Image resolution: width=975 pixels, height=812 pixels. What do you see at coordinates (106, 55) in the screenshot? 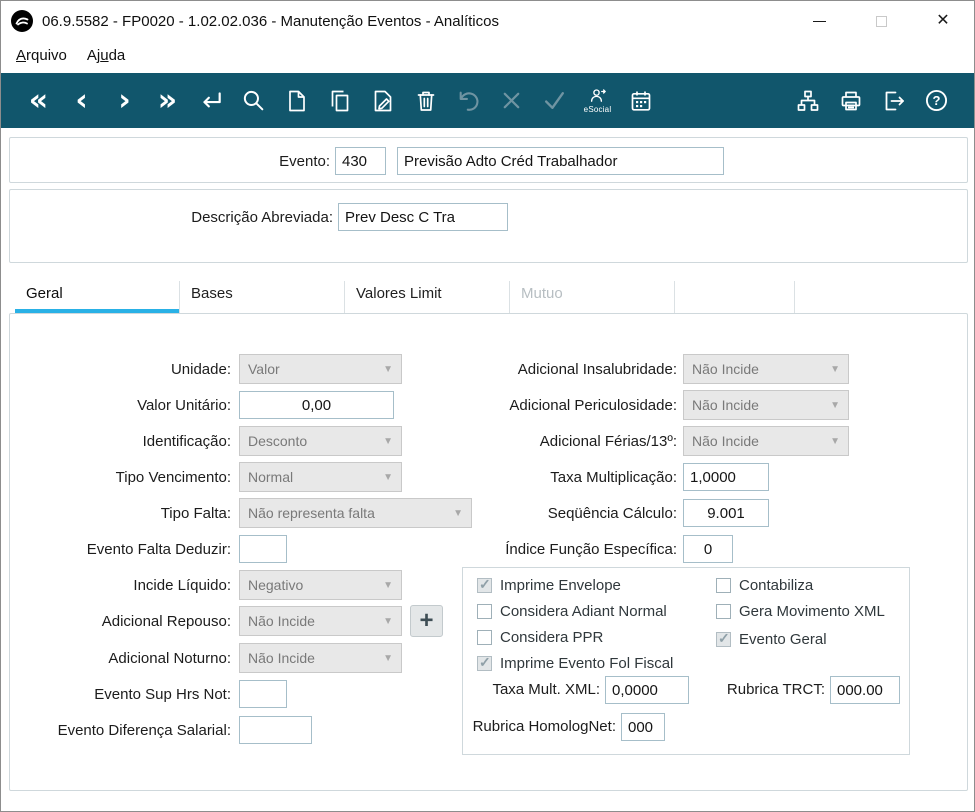
I see `menu-ajuda: Ajuda` at bounding box center [106, 55].